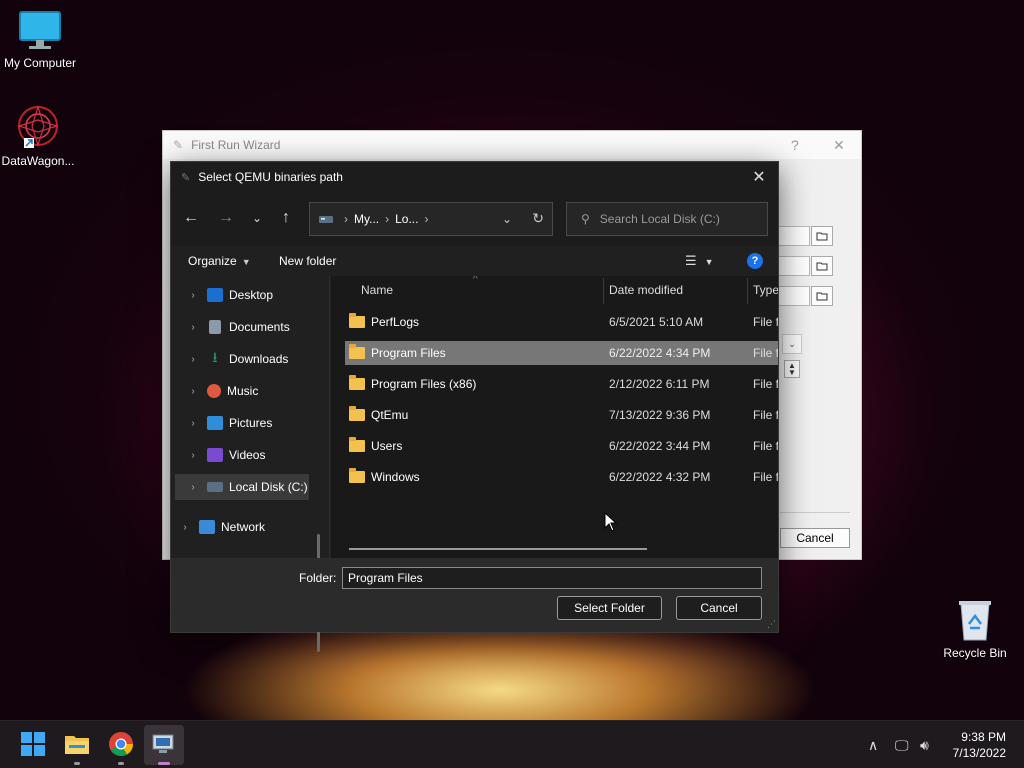  I want to click on address-dropdown-icon: ⌄, so click(507, 219).